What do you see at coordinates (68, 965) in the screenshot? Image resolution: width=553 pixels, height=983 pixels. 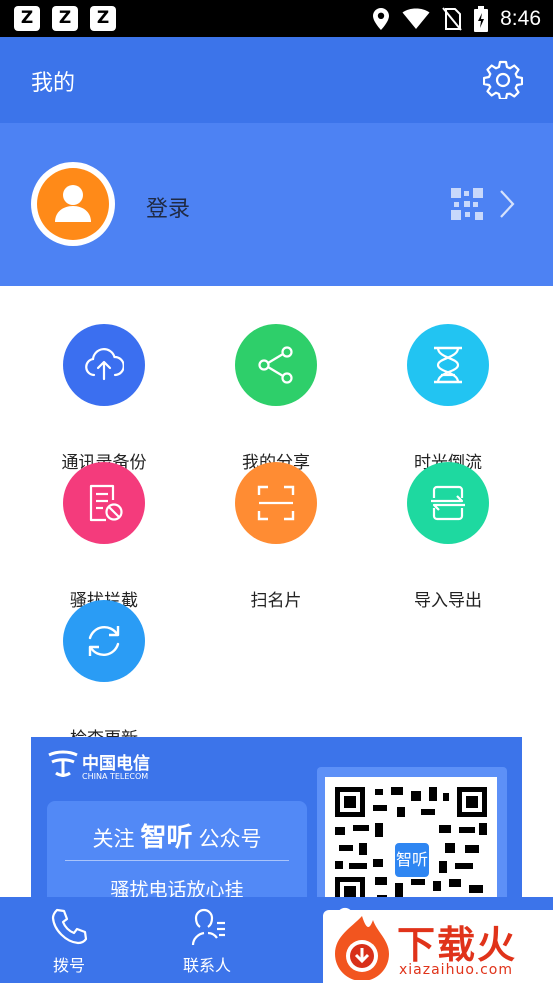 I see `nav-label: 拨号` at bounding box center [68, 965].